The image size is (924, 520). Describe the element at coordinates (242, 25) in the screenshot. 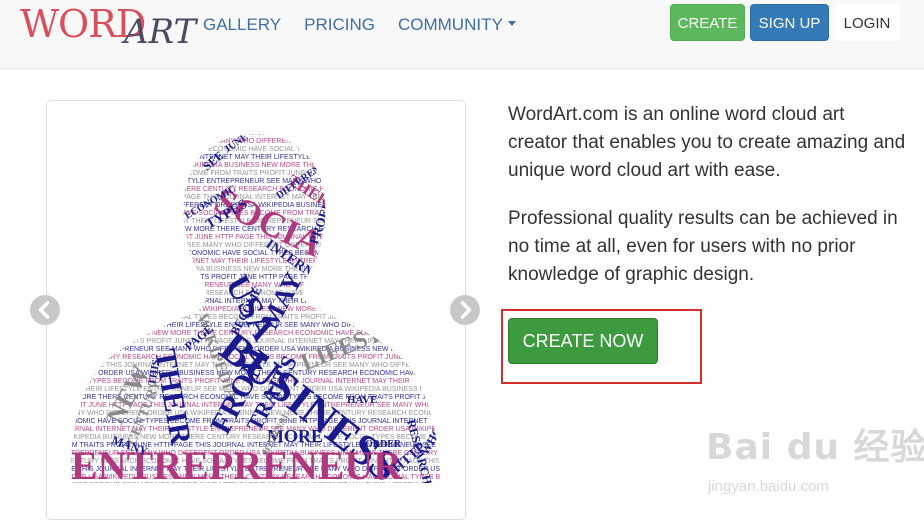

I see `nav-gallery: GALLERY` at that location.